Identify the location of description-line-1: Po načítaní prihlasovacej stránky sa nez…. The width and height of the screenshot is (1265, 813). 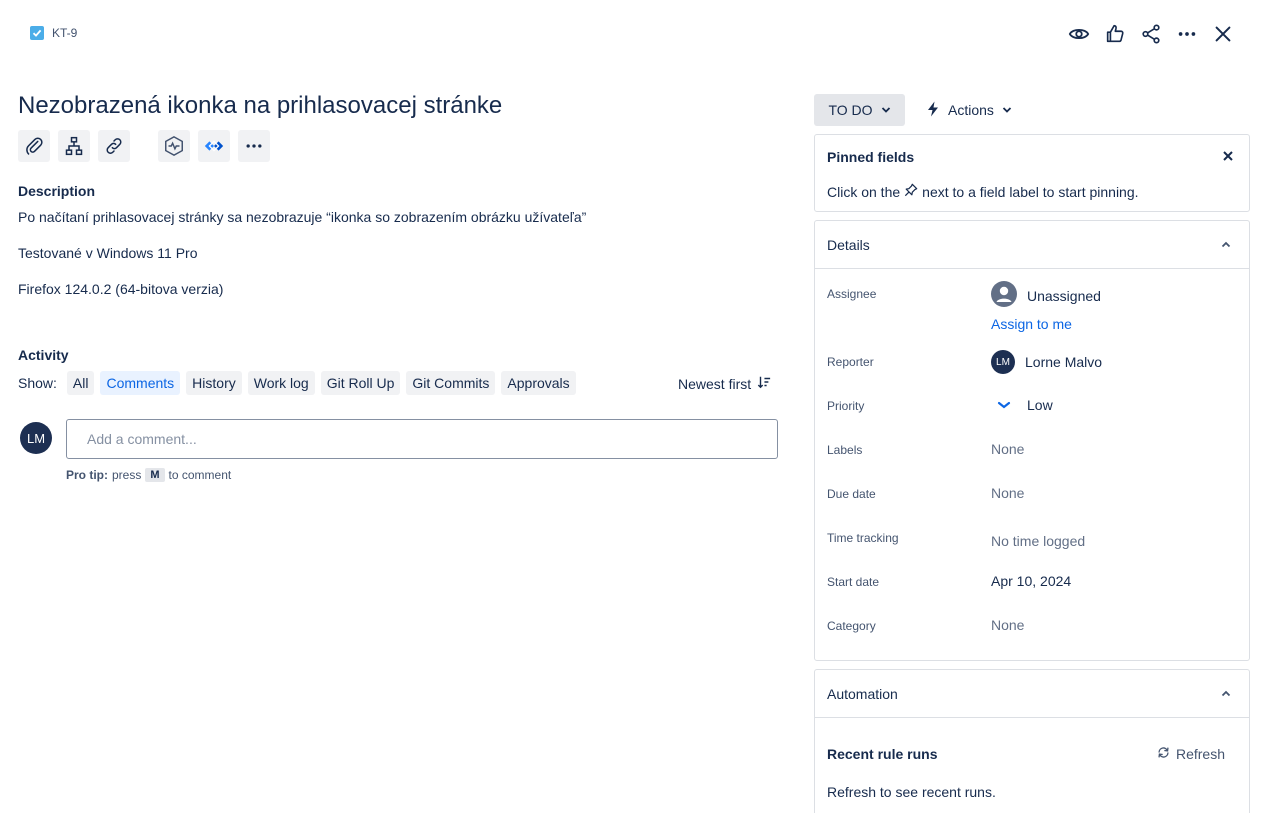
(302, 217).